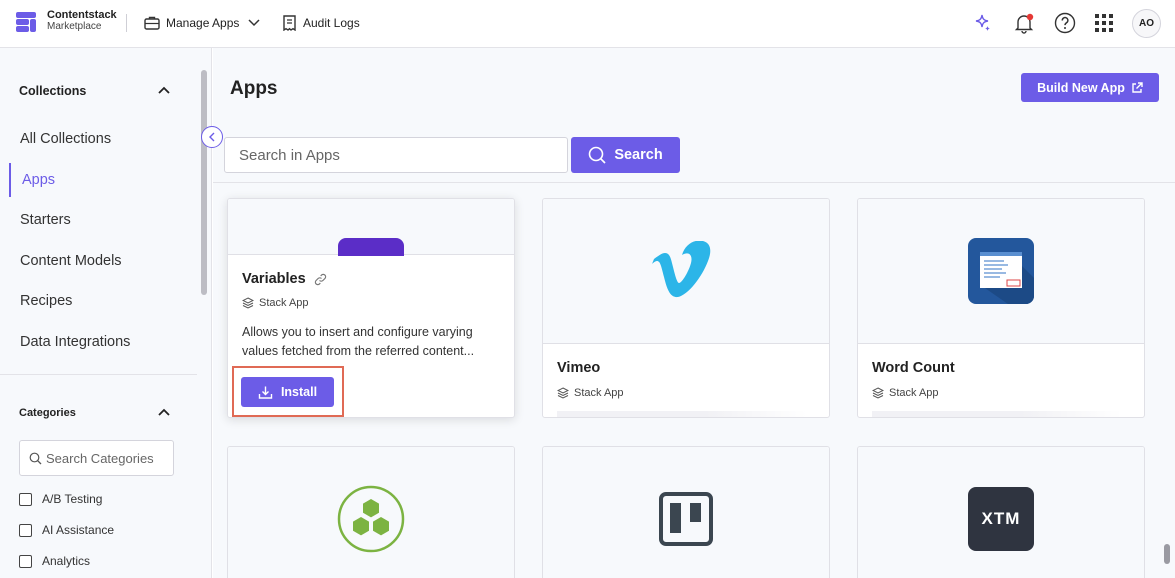  I want to click on app-search-input, so click(394, 155).